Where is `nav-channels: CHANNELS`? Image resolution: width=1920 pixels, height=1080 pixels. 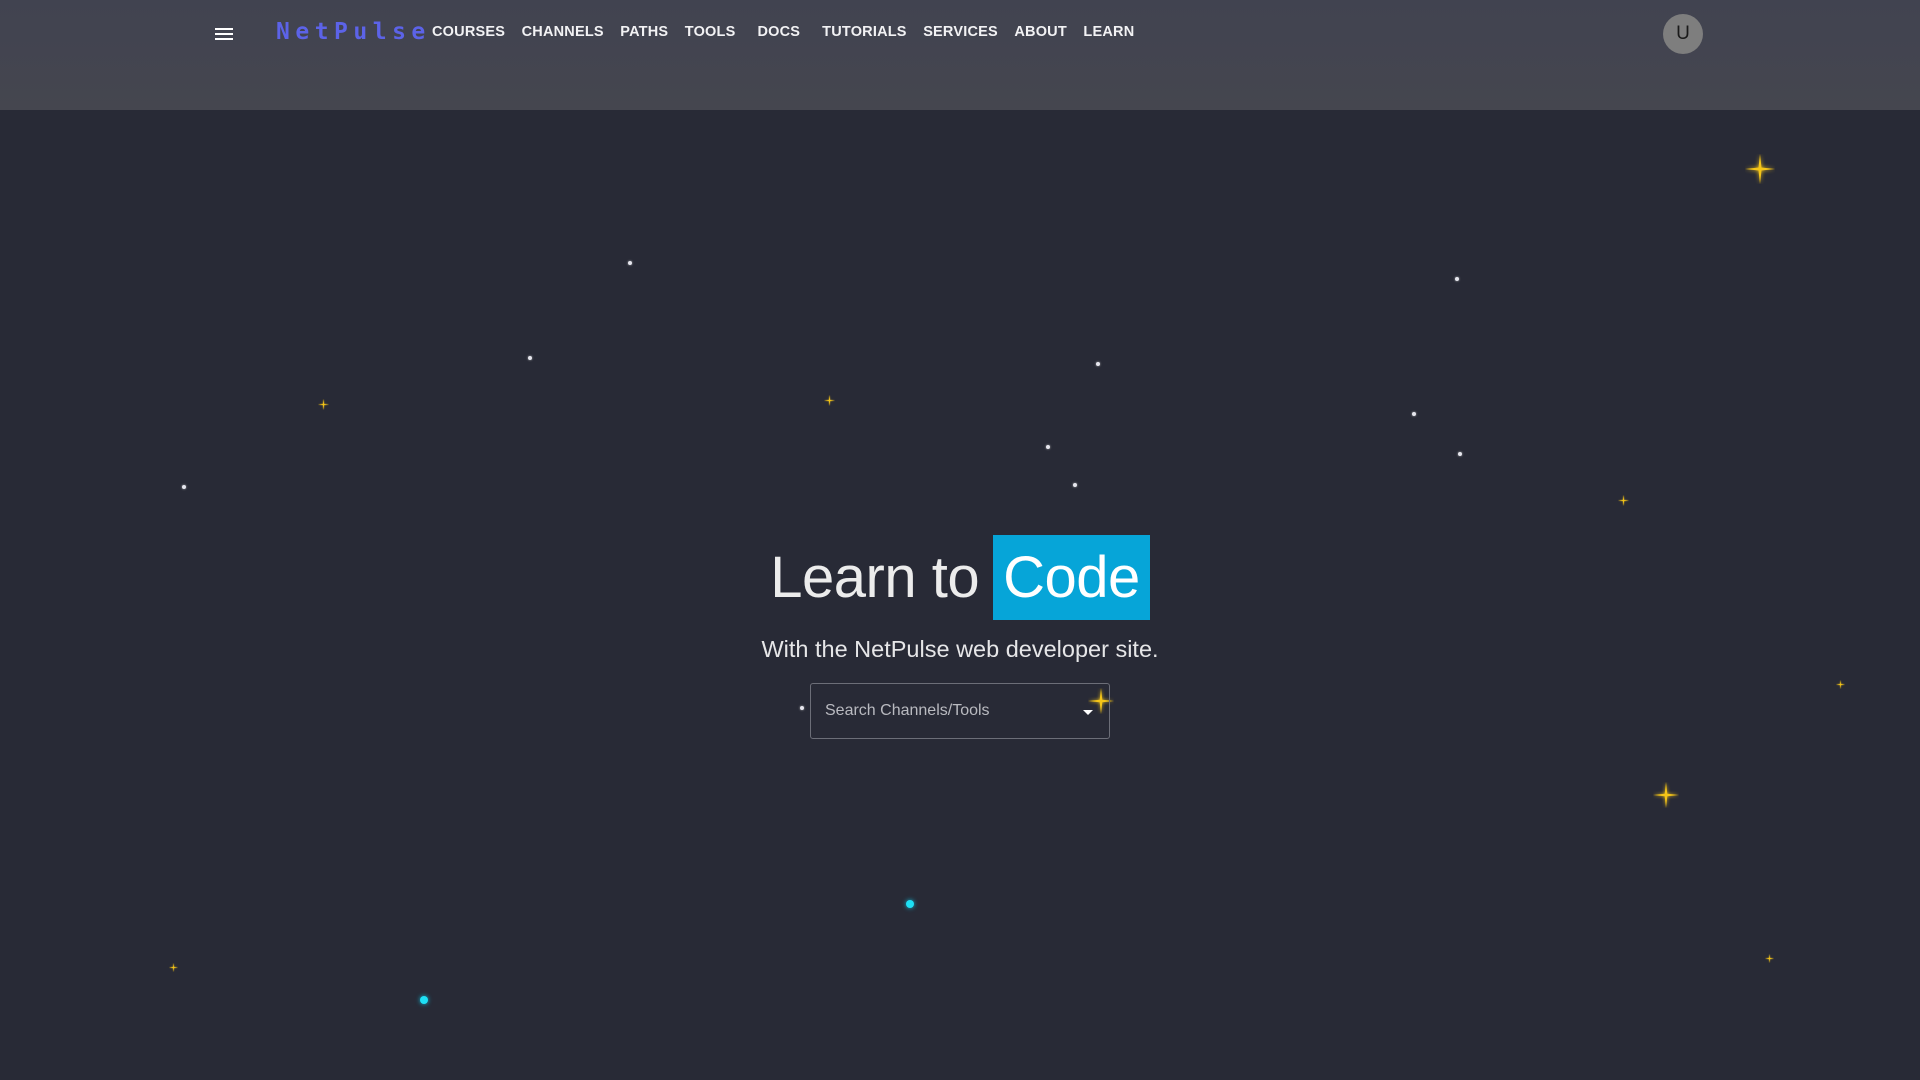 nav-channels: CHANNELS is located at coordinates (563, 32).